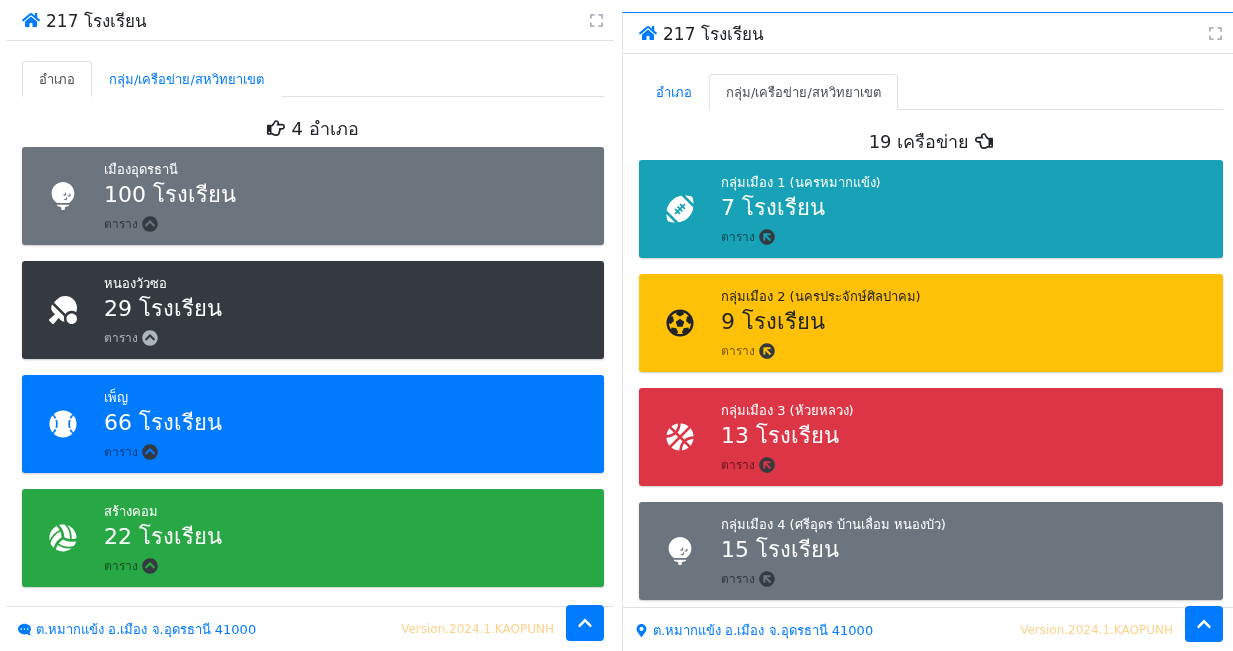 This screenshot has width=1233, height=651. I want to click on summary-heading: 4 อำเภอ, so click(325, 128).